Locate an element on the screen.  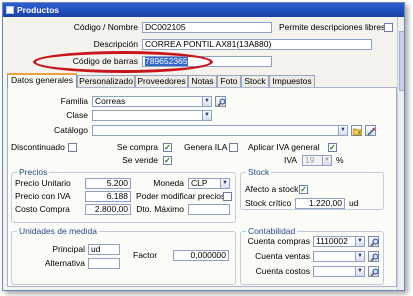
cost-label: Costo Compra is located at coordinates (42, 209).